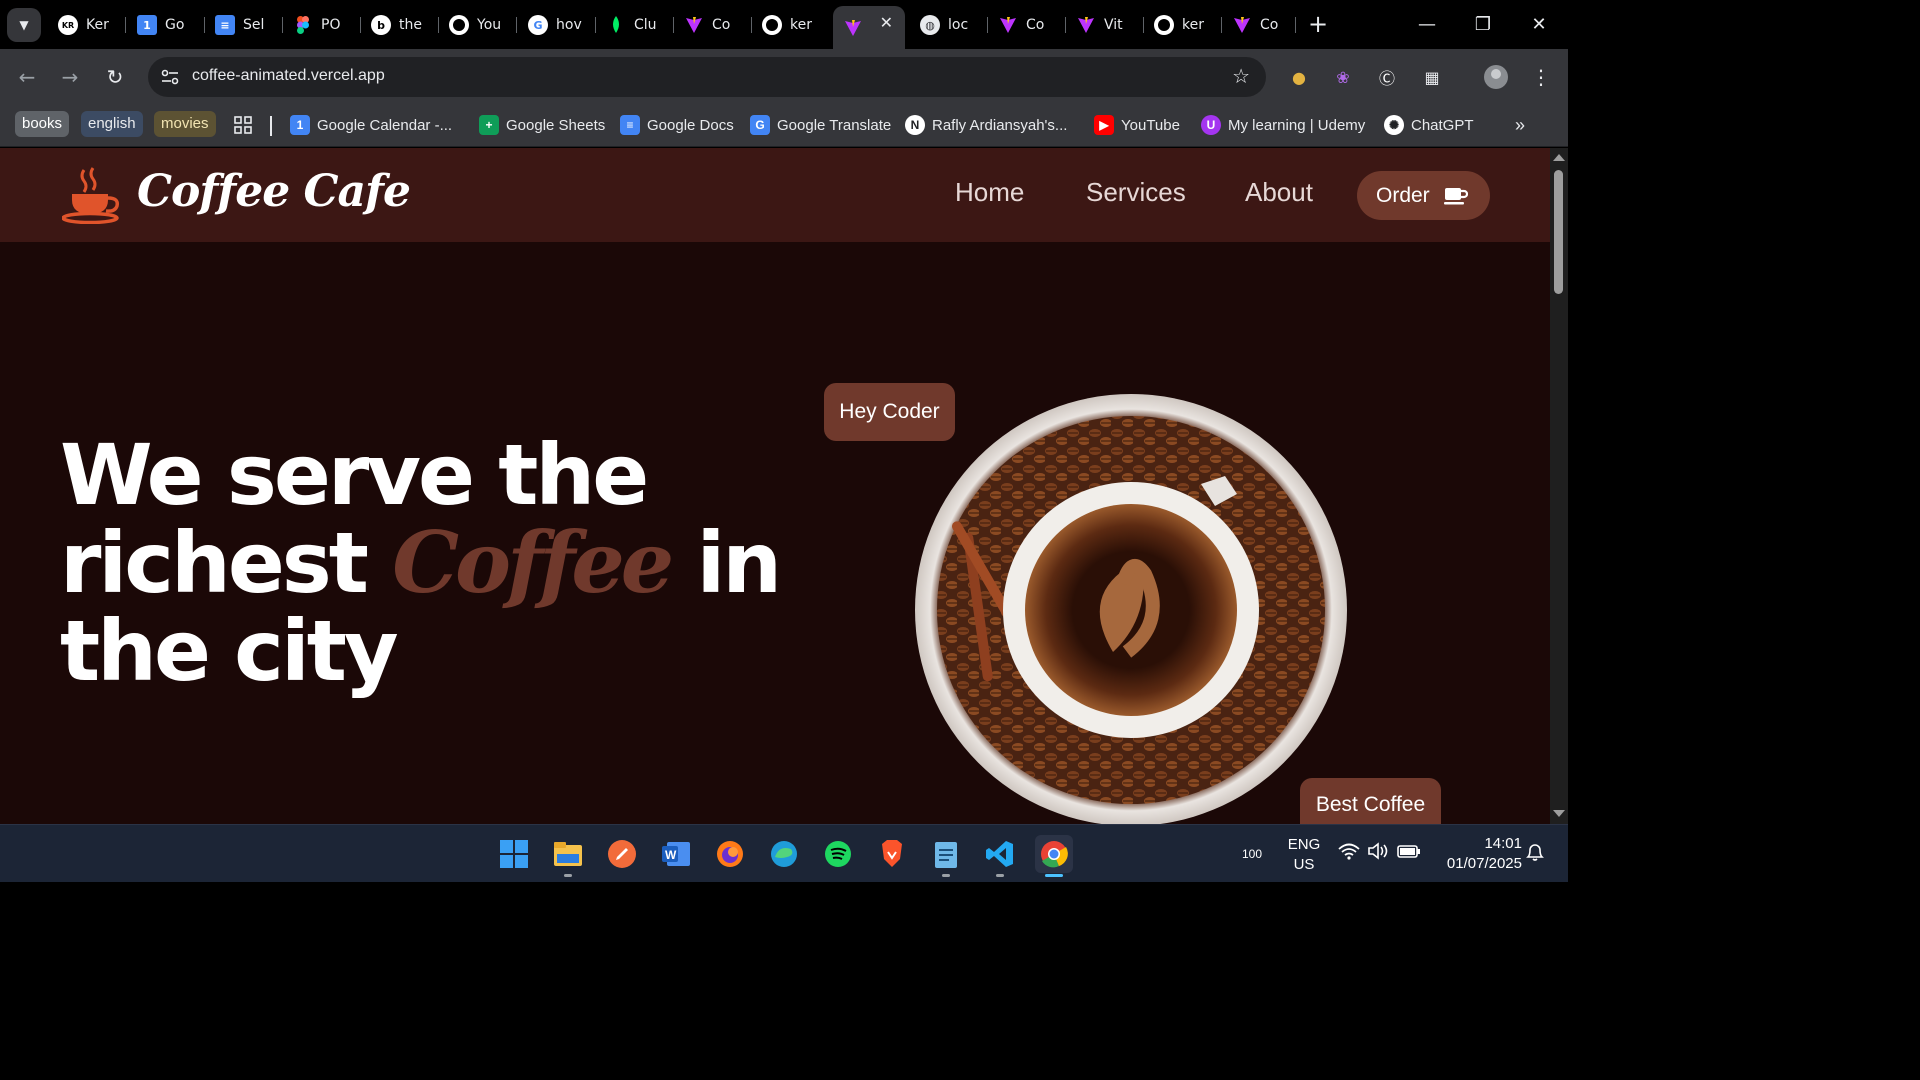 Image resolution: width=1920 pixels, height=1080 pixels. Describe the element at coordinates (1387, 77) in the screenshot. I see `extension-grammarly-icon: Ⓒ` at that location.